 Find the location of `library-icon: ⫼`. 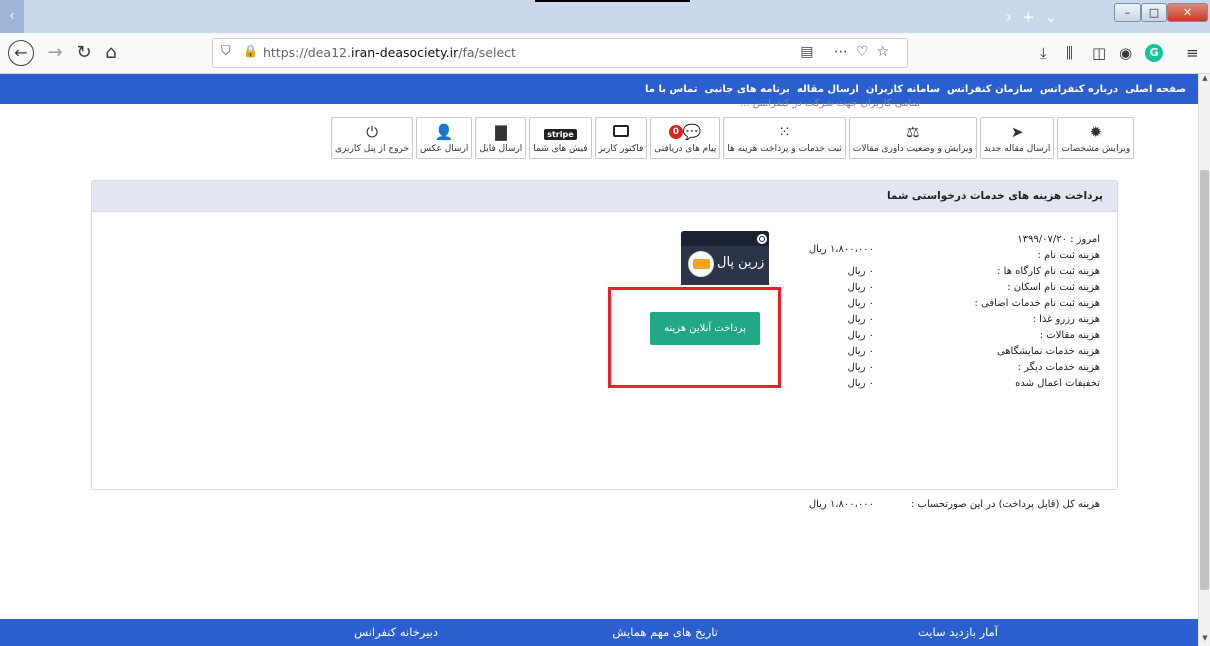

library-icon: ⫼ is located at coordinates (1069, 53).